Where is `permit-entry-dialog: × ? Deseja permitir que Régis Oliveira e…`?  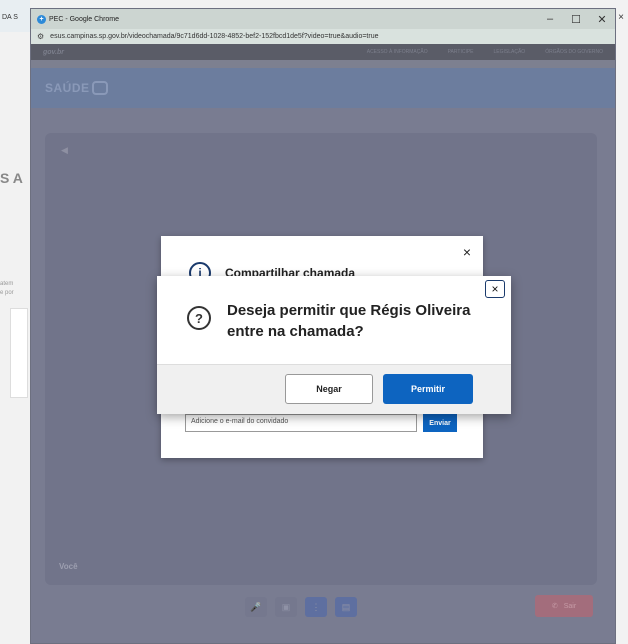 permit-entry-dialog: × ? Deseja permitir que Régis Oliveira e… is located at coordinates (334, 345).